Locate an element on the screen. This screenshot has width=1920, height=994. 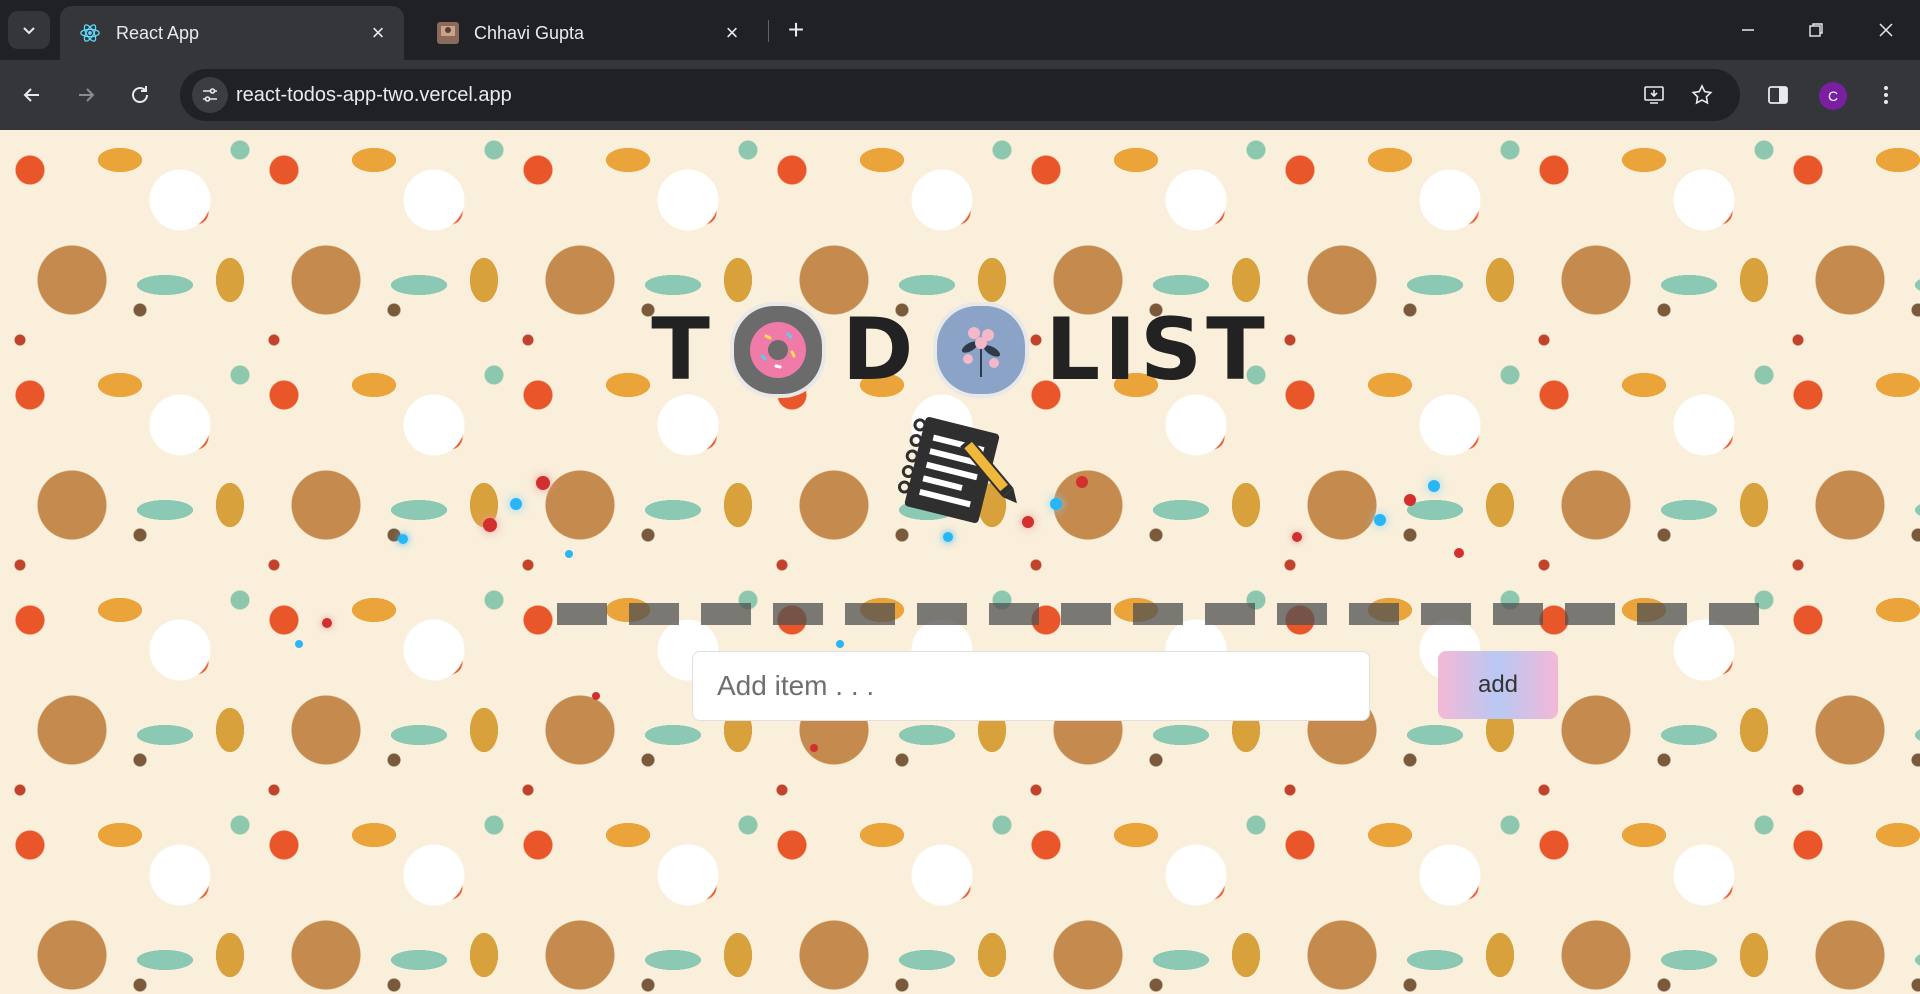
tab-title: React App is located at coordinates (158, 32).